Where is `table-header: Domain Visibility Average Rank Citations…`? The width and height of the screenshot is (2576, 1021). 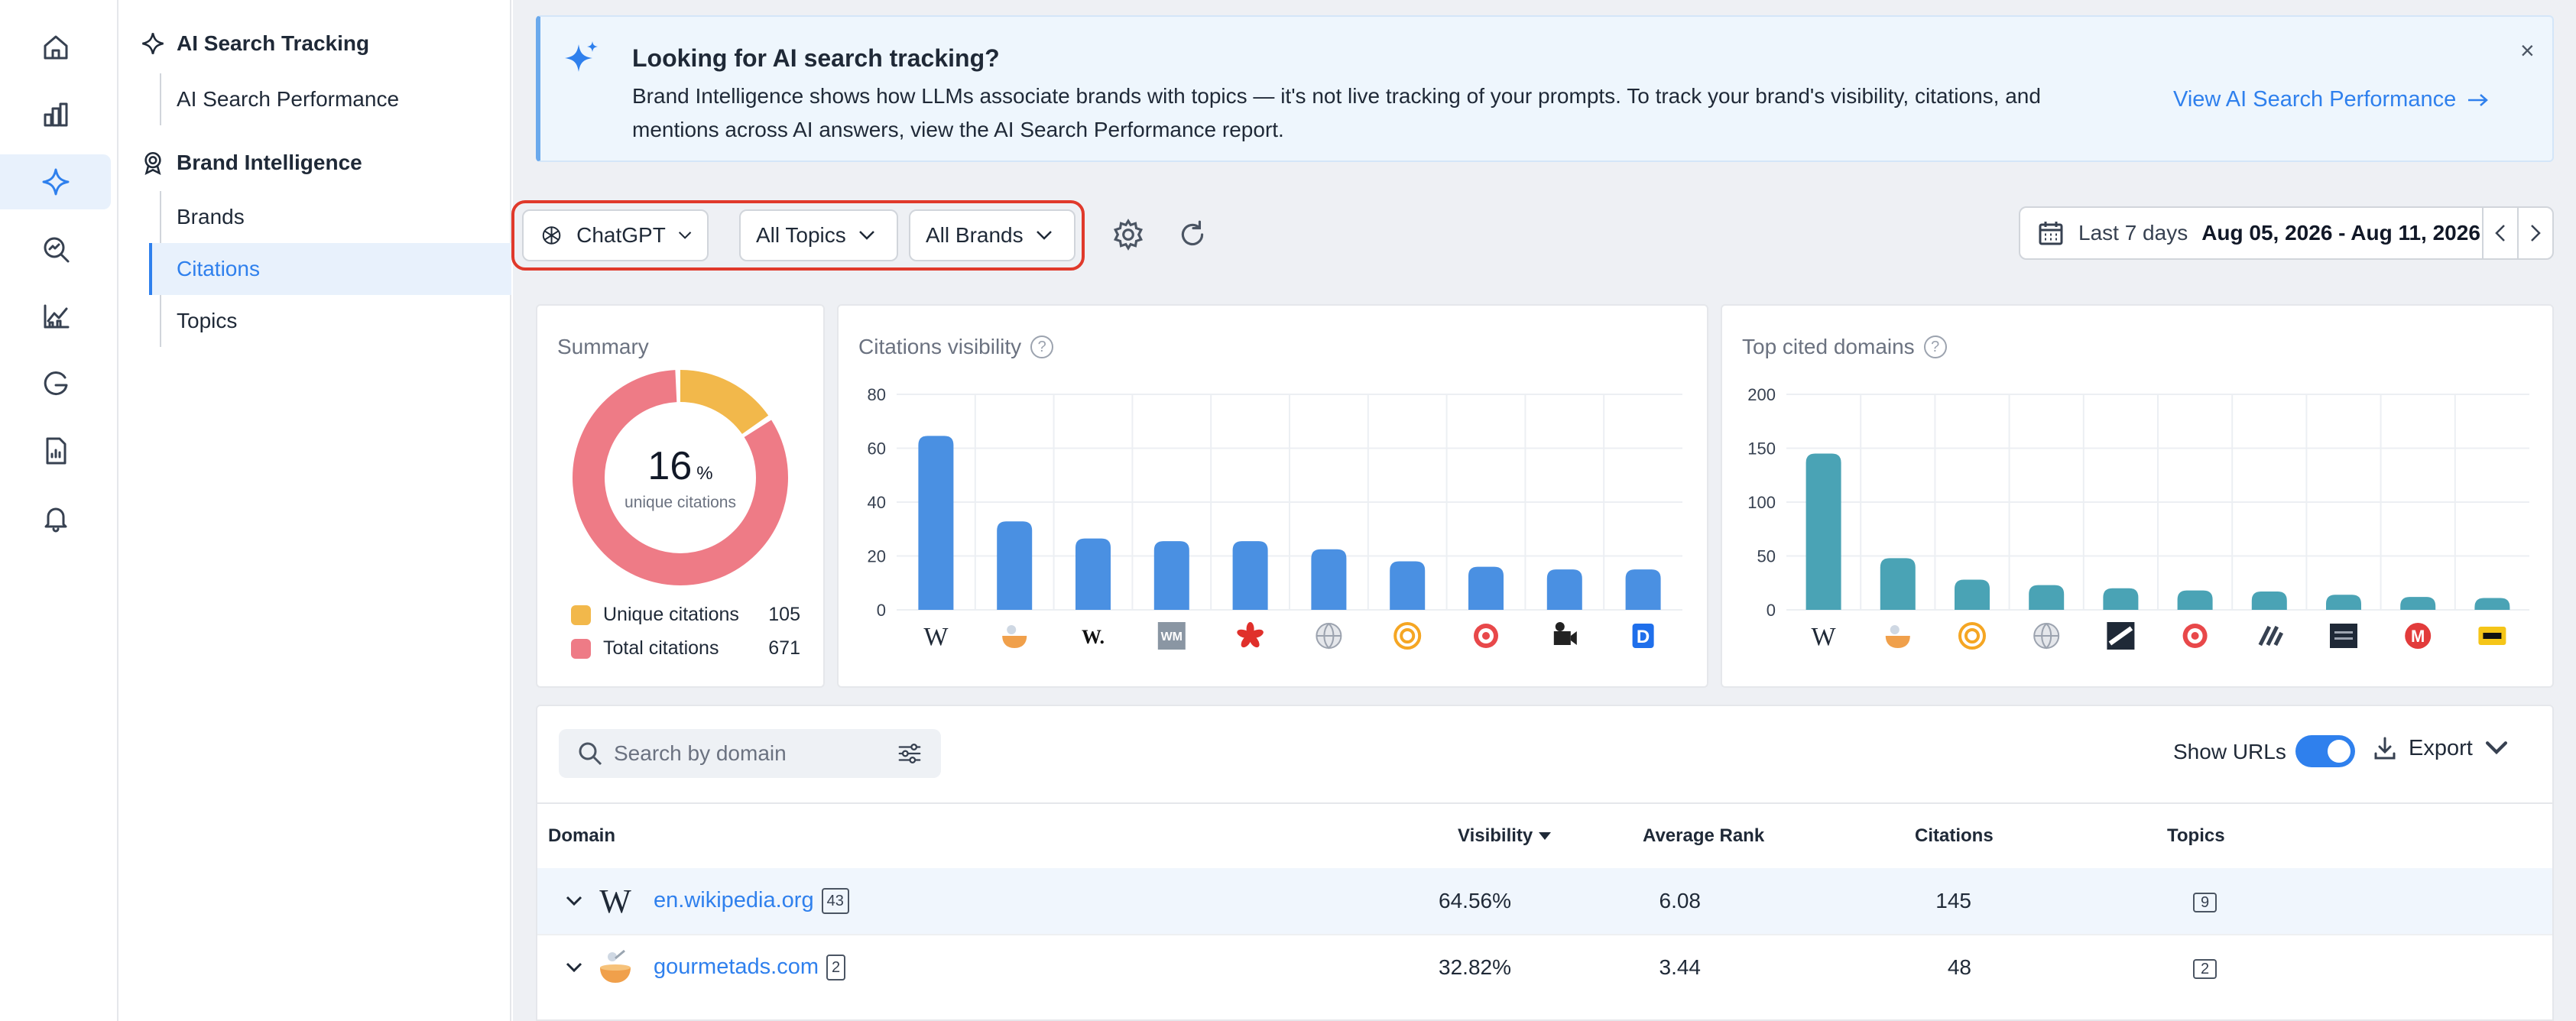
table-header: Domain Visibility Average Rank Citations… is located at coordinates (1544, 835).